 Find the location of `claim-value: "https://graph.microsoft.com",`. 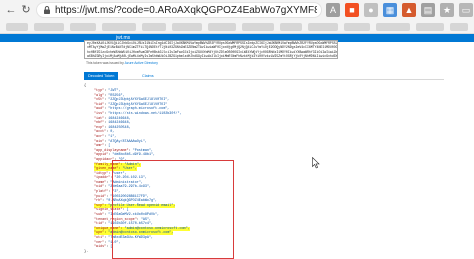

claim-value: "https://graph.microsoft.com", is located at coordinates (139, 109).